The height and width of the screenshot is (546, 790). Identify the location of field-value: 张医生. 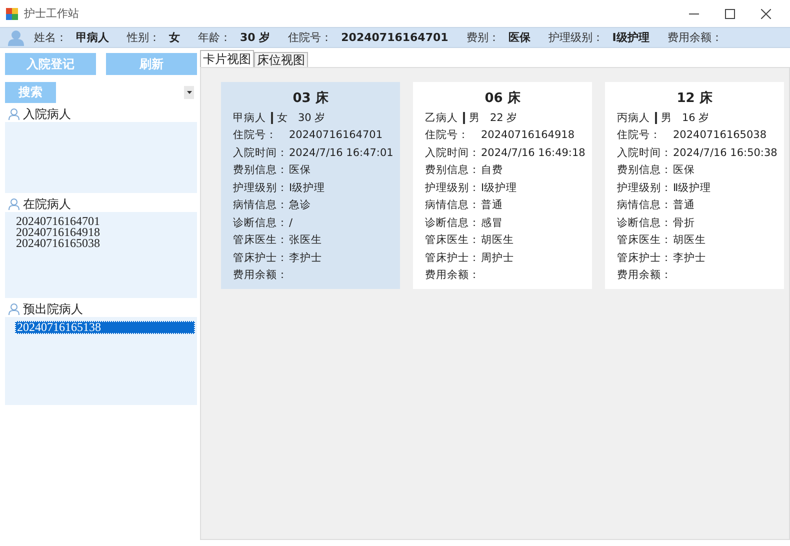
(305, 240).